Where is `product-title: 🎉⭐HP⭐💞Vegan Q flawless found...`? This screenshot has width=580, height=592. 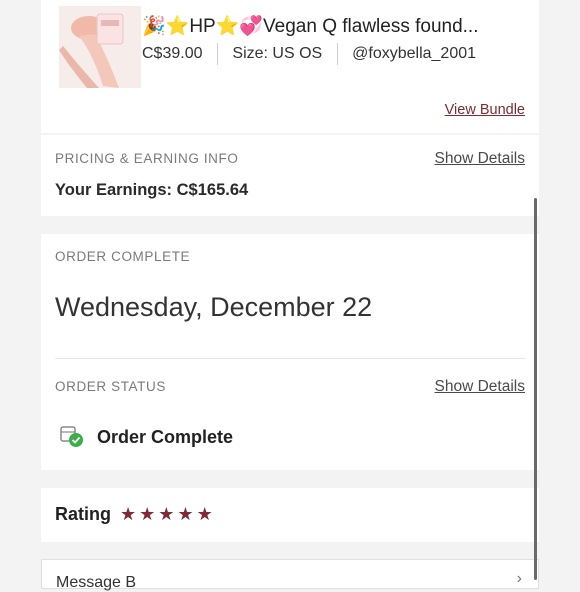
product-title: 🎉⭐HP⭐💞Vegan Q flawless found... is located at coordinates (310, 26).